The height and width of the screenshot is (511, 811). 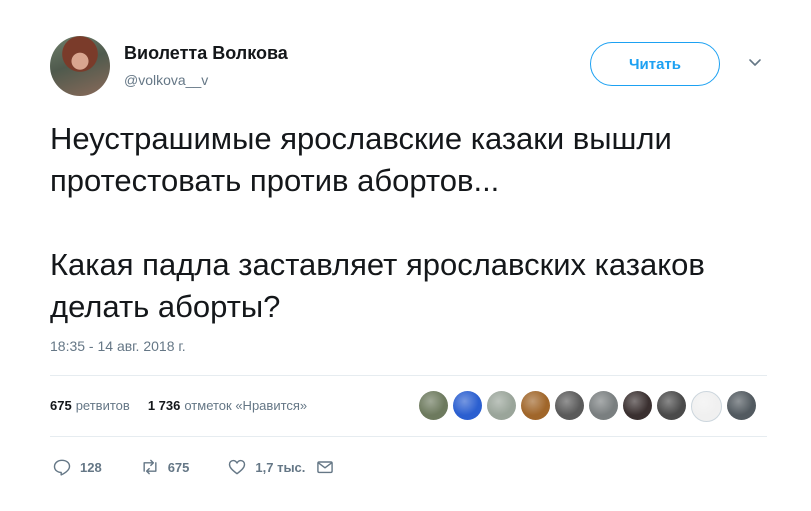 I want to click on like-count: 1,7 тыс., so click(x=280, y=467).